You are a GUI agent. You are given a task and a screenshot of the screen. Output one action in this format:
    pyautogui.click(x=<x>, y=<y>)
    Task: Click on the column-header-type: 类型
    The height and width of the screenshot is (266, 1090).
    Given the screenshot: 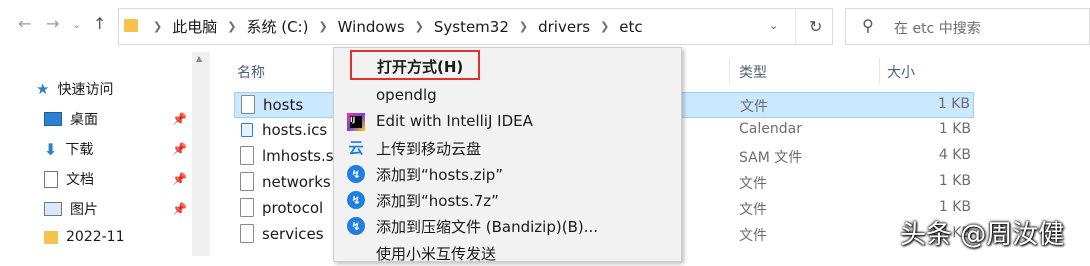 What is the action you would take?
    pyautogui.click(x=753, y=72)
    